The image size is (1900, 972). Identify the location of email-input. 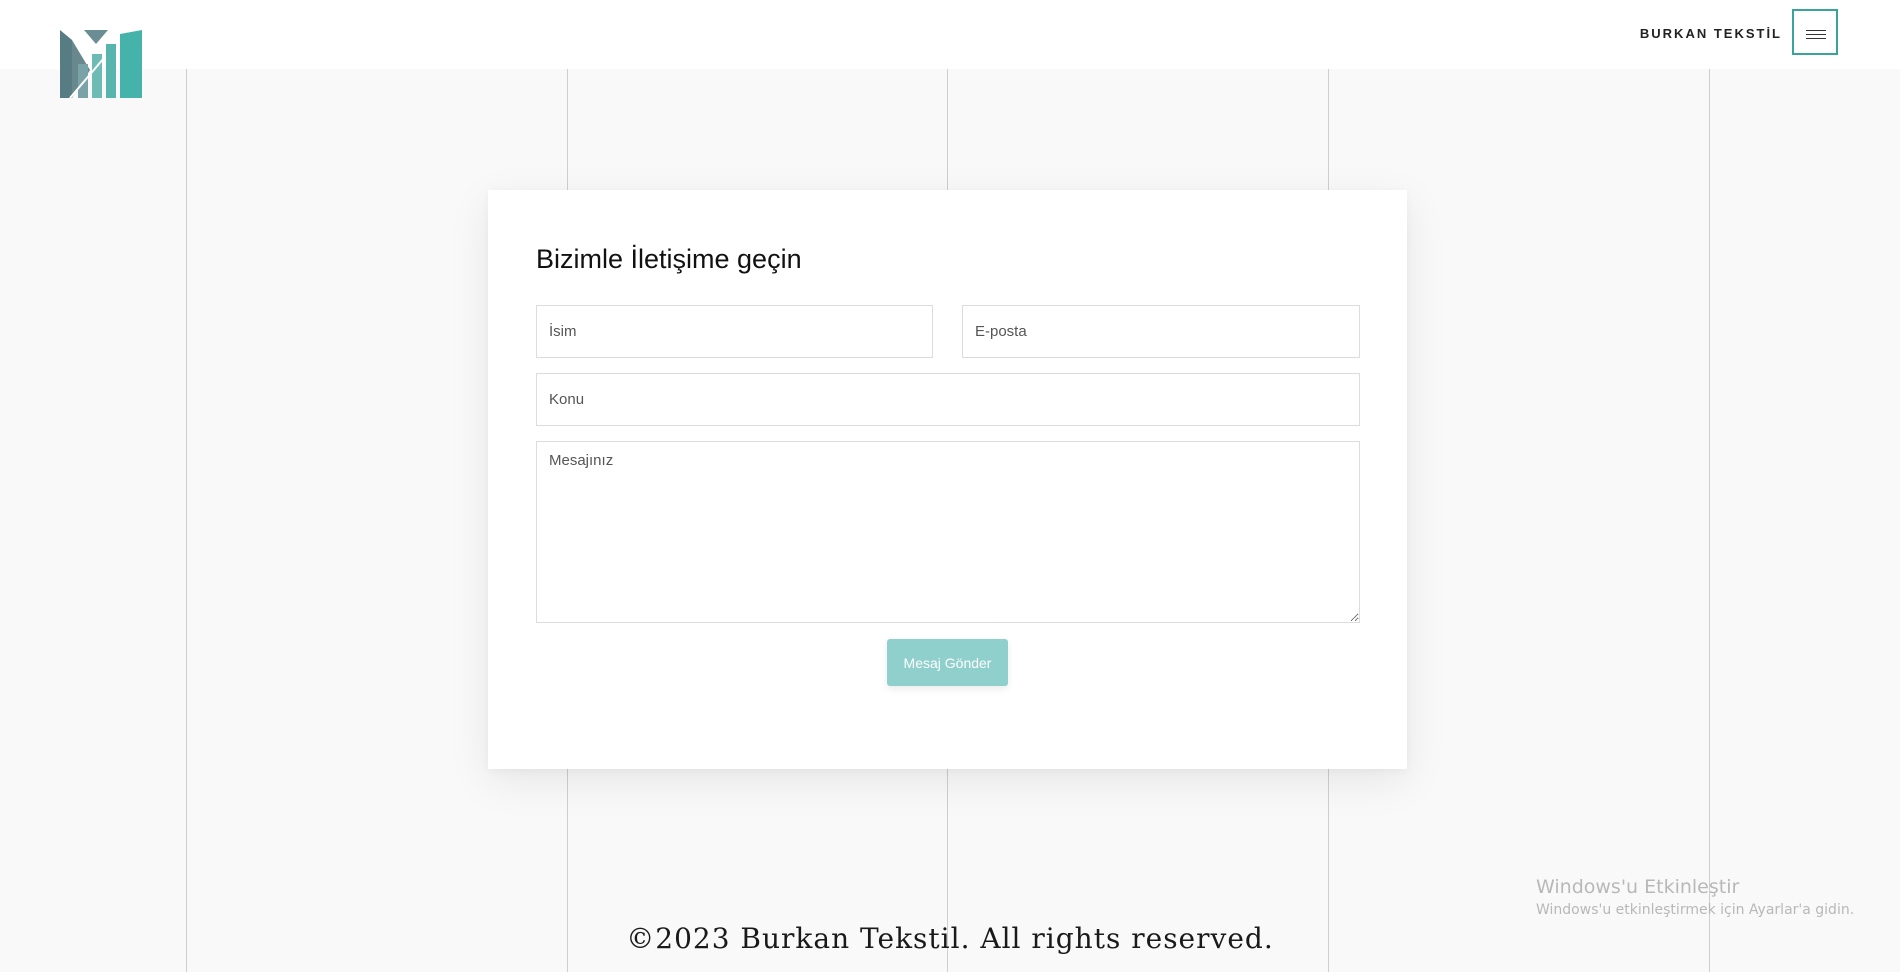
(1161, 331).